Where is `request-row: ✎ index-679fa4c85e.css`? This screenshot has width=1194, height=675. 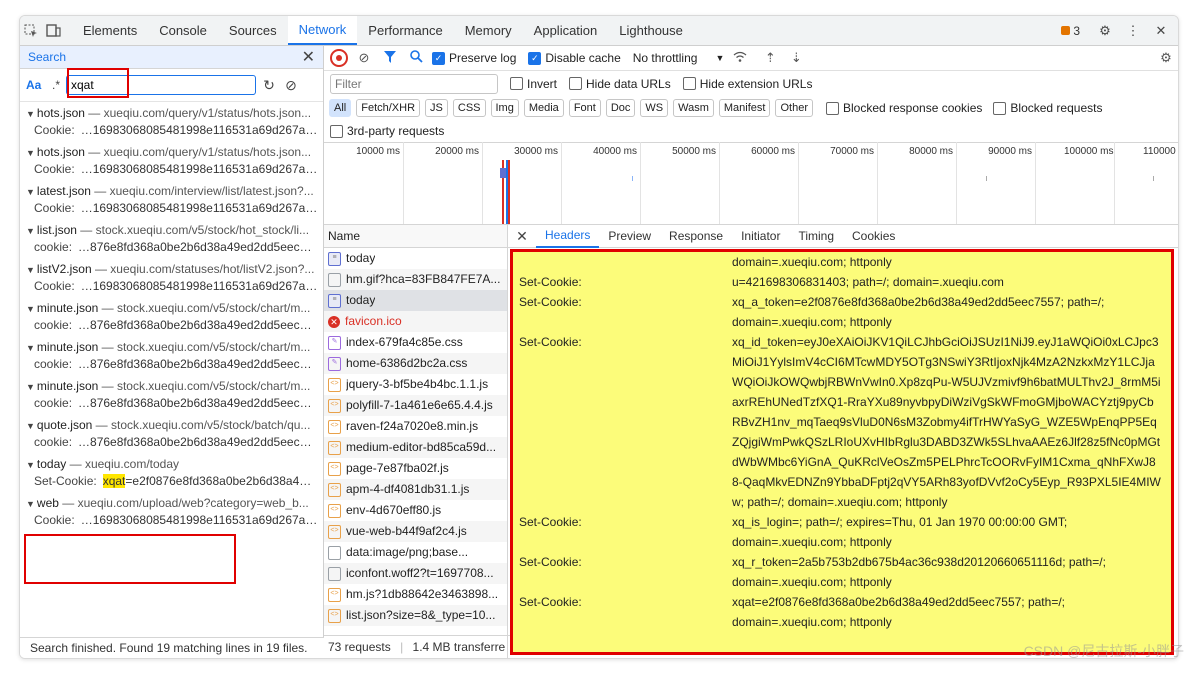 request-row: ✎ index-679fa4c85e.css is located at coordinates (415, 342).